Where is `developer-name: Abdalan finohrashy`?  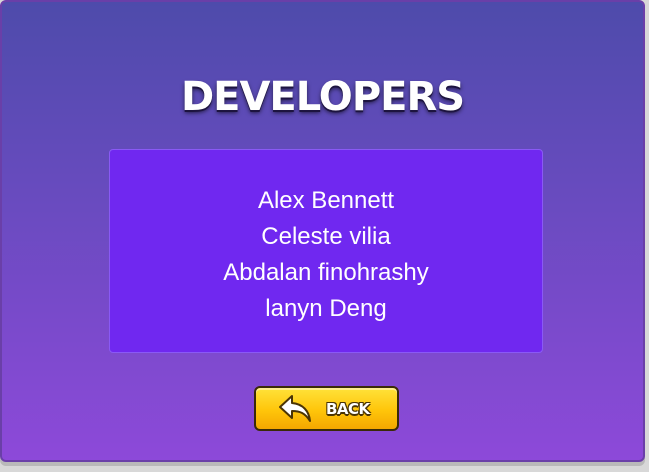 developer-name: Abdalan finohrashy is located at coordinates (326, 272).